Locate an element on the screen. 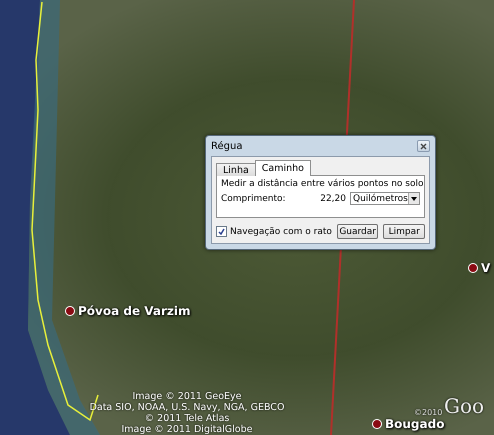 The image size is (494, 435). close-icon is located at coordinates (423, 146).